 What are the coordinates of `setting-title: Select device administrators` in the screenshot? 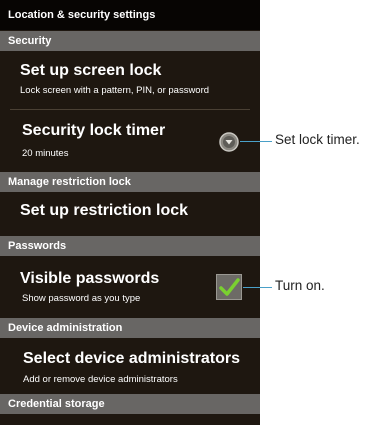 It's located at (131, 358).